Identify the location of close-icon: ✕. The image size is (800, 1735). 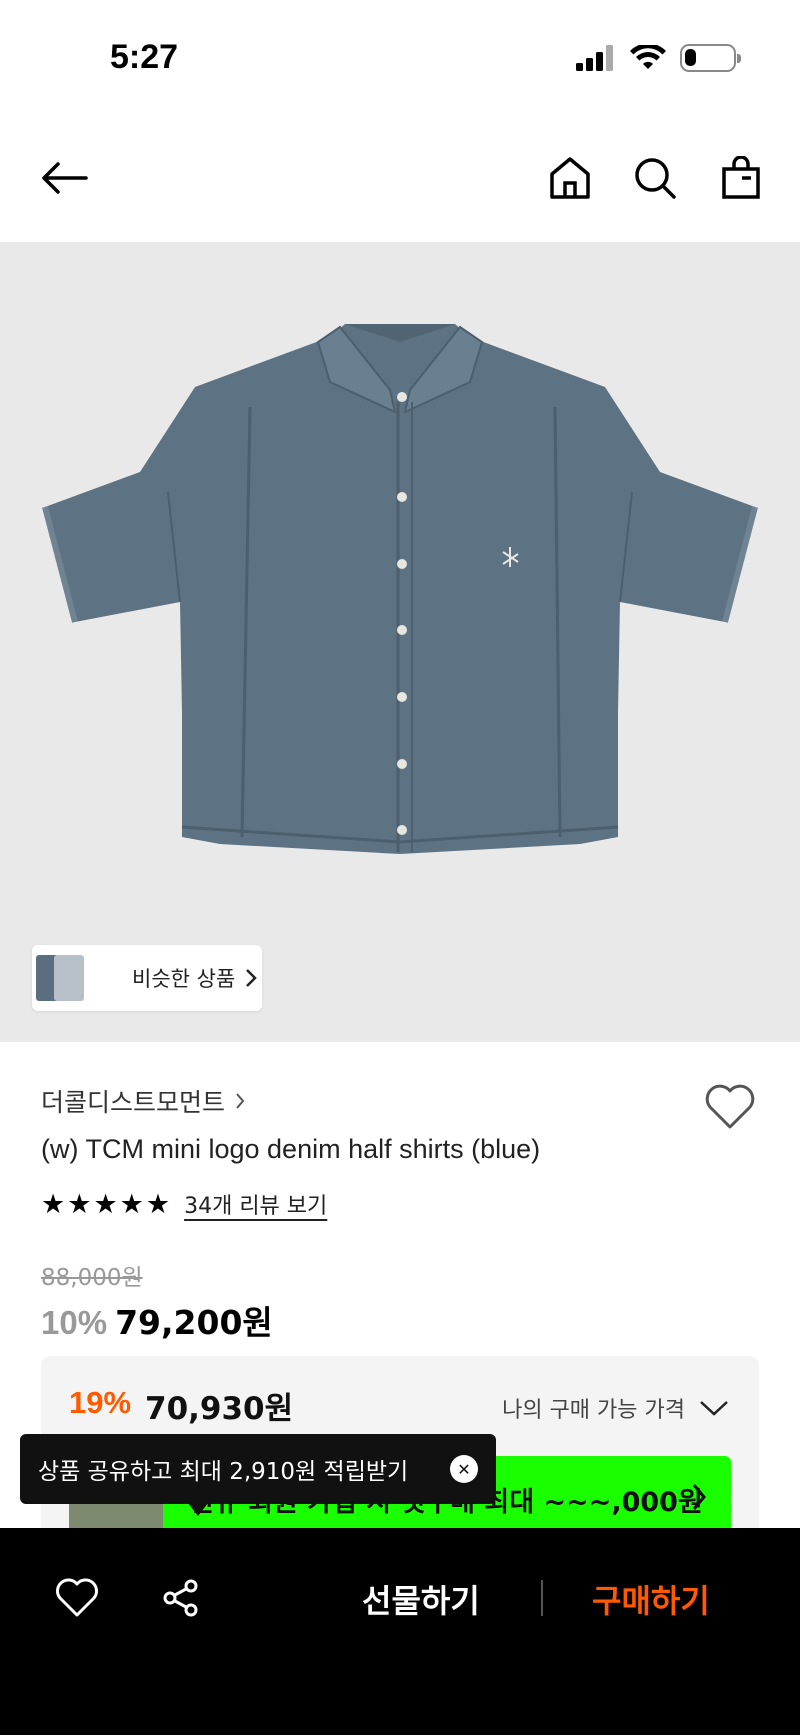
(464, 1469).